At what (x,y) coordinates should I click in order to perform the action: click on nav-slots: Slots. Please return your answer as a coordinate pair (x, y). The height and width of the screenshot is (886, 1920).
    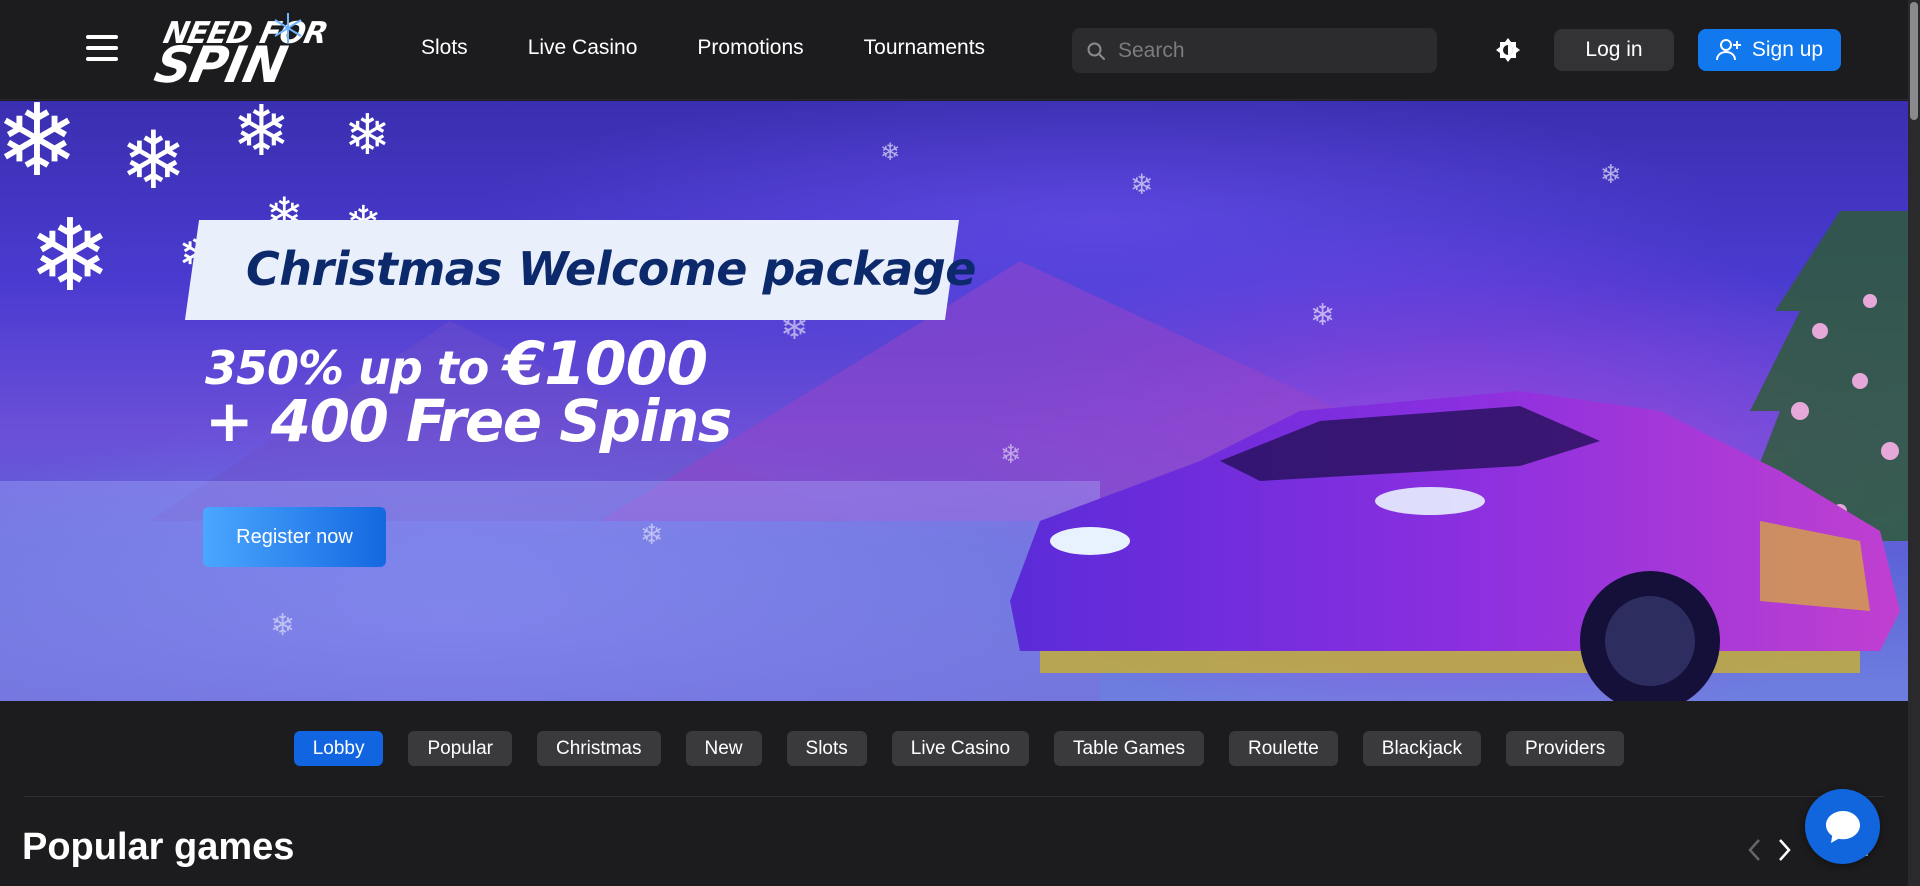
    Looking at the image, I should click on (444, 48).